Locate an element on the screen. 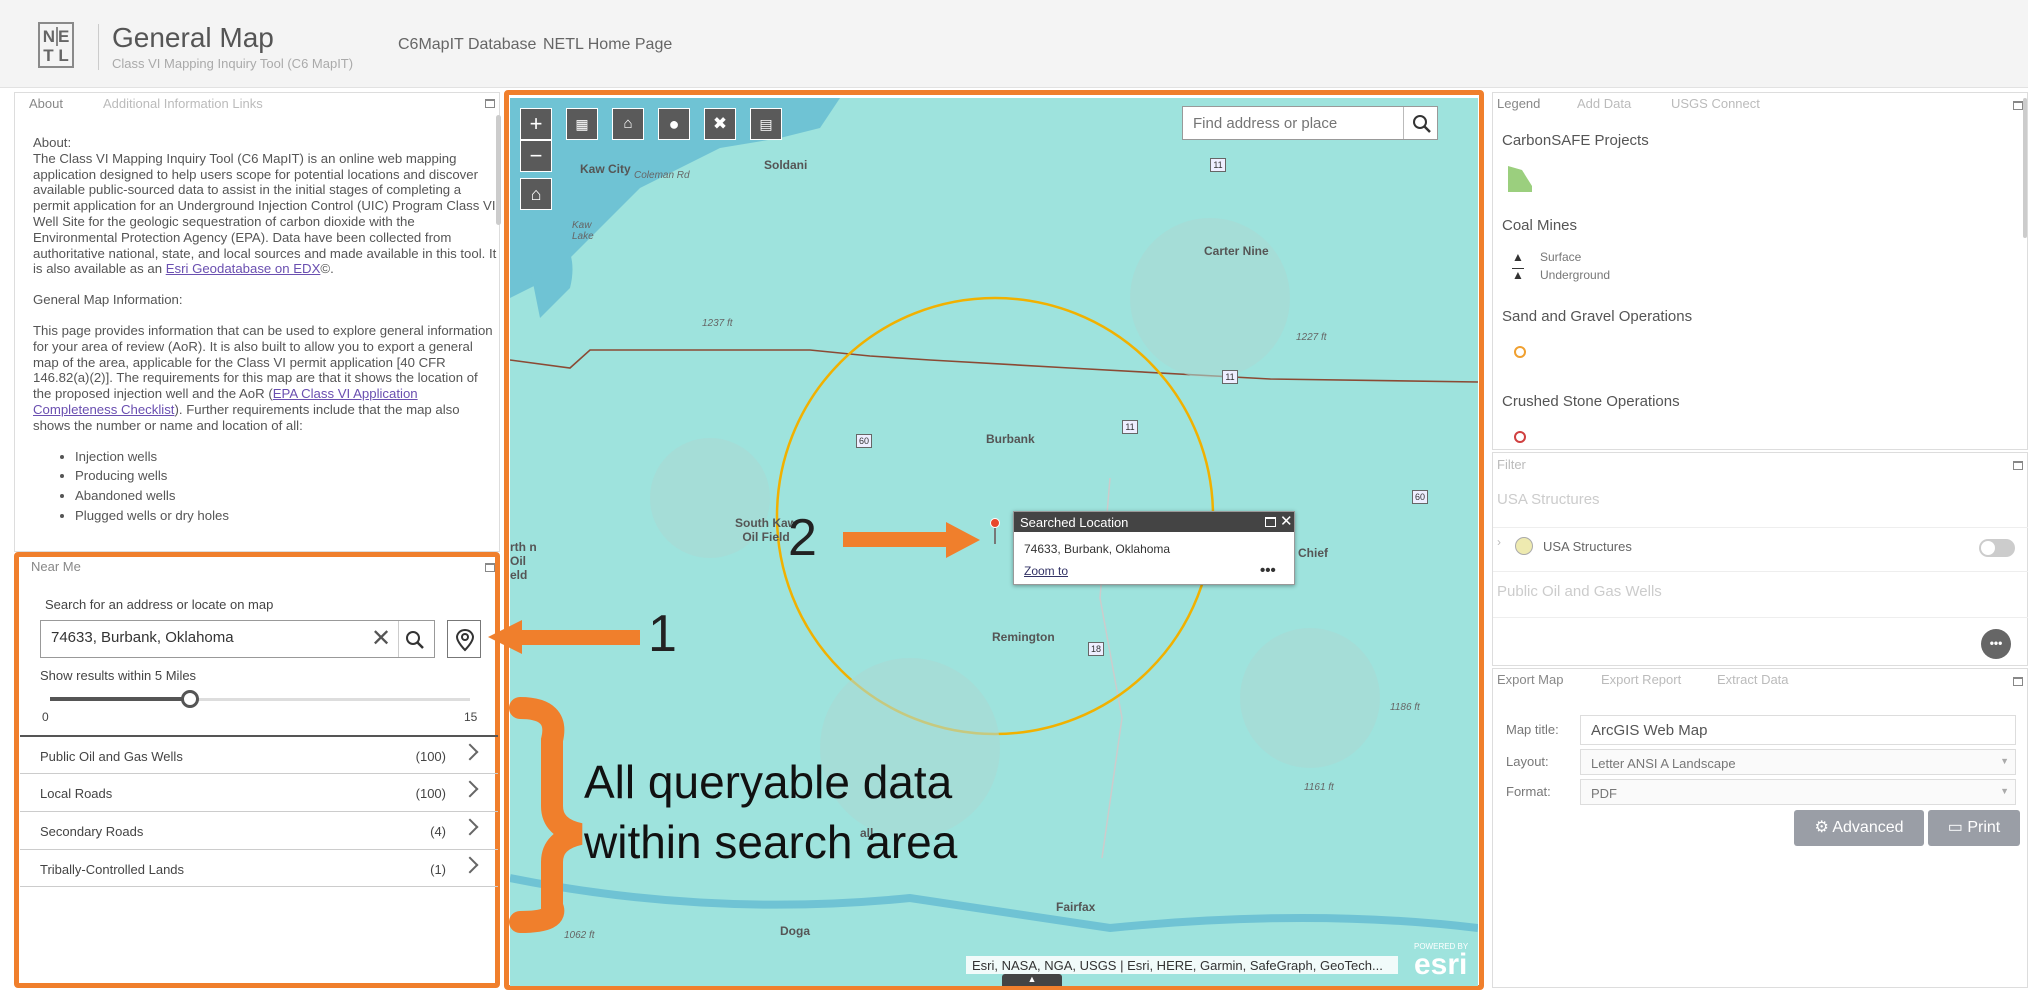  list-item: Producing wells is located at coordinates (286, 476).